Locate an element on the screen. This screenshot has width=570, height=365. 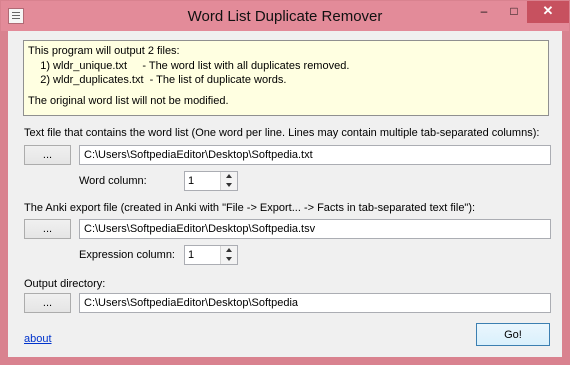
maximize-icon: □ is located at coordinates (514, 12).